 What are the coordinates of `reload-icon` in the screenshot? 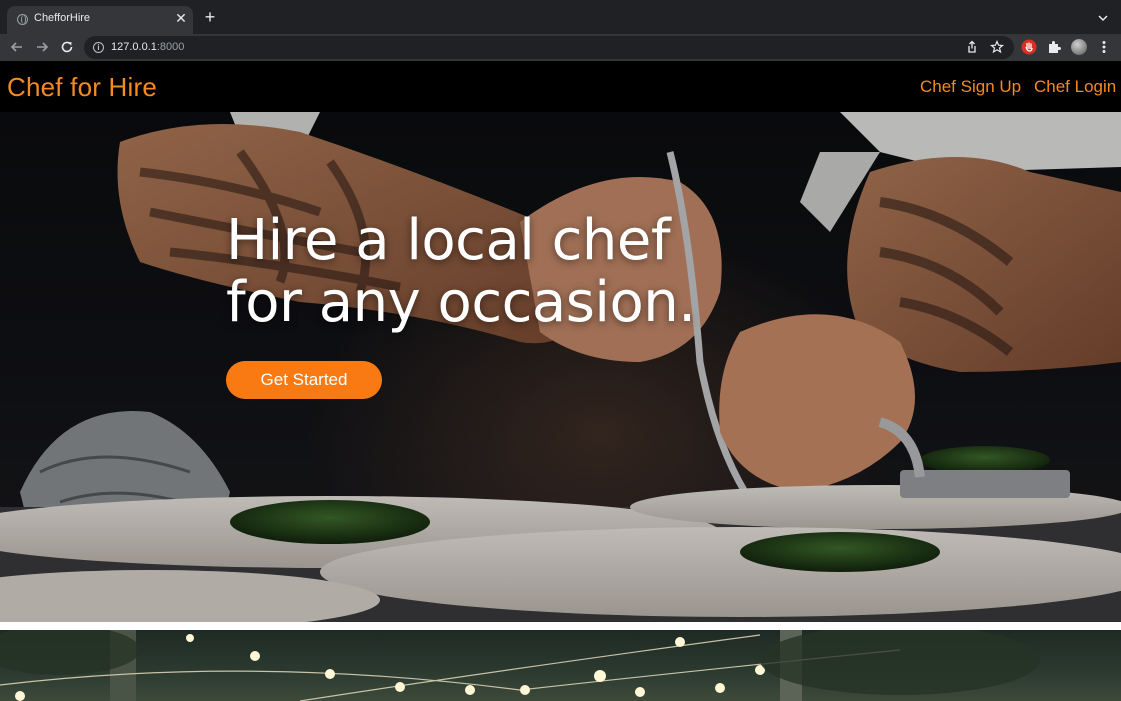 It's located at (67, 47).